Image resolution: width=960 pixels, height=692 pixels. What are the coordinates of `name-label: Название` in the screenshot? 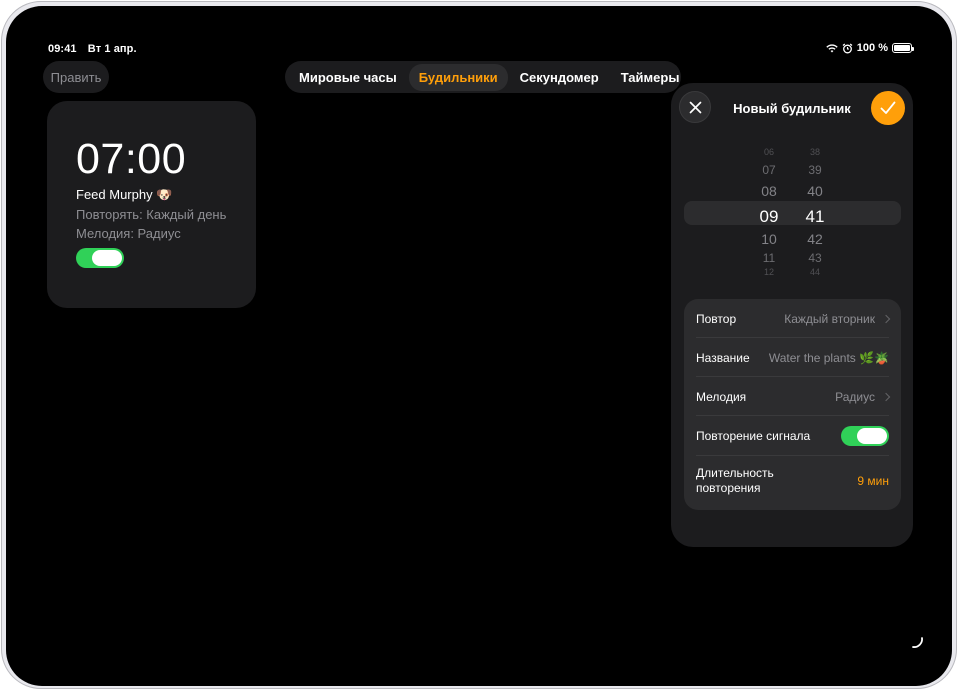 It's located at (723, 358).